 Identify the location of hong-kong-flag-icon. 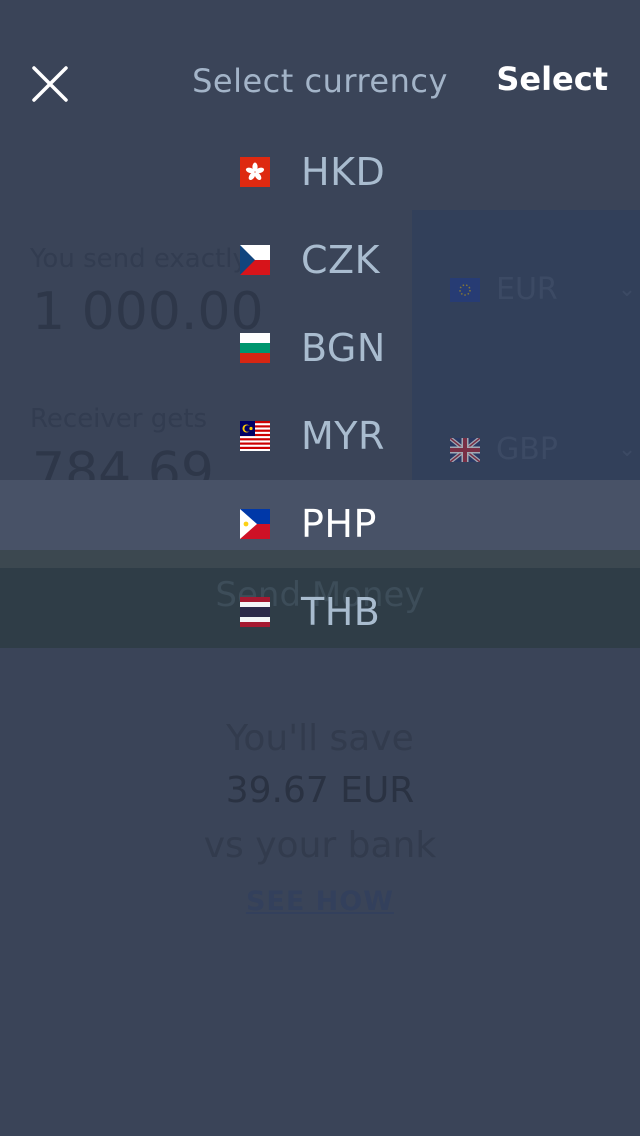
(255, 172).